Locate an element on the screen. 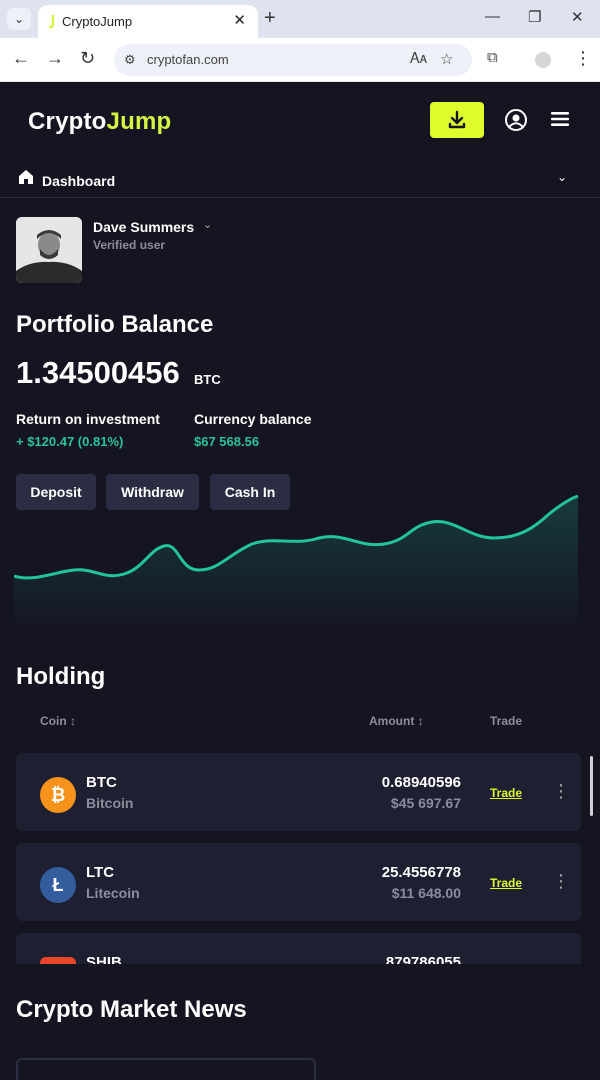 The width and height of the screenshot is (600, 1080). currency-balance-label: Currency balance is located at coordinates (253, 419).